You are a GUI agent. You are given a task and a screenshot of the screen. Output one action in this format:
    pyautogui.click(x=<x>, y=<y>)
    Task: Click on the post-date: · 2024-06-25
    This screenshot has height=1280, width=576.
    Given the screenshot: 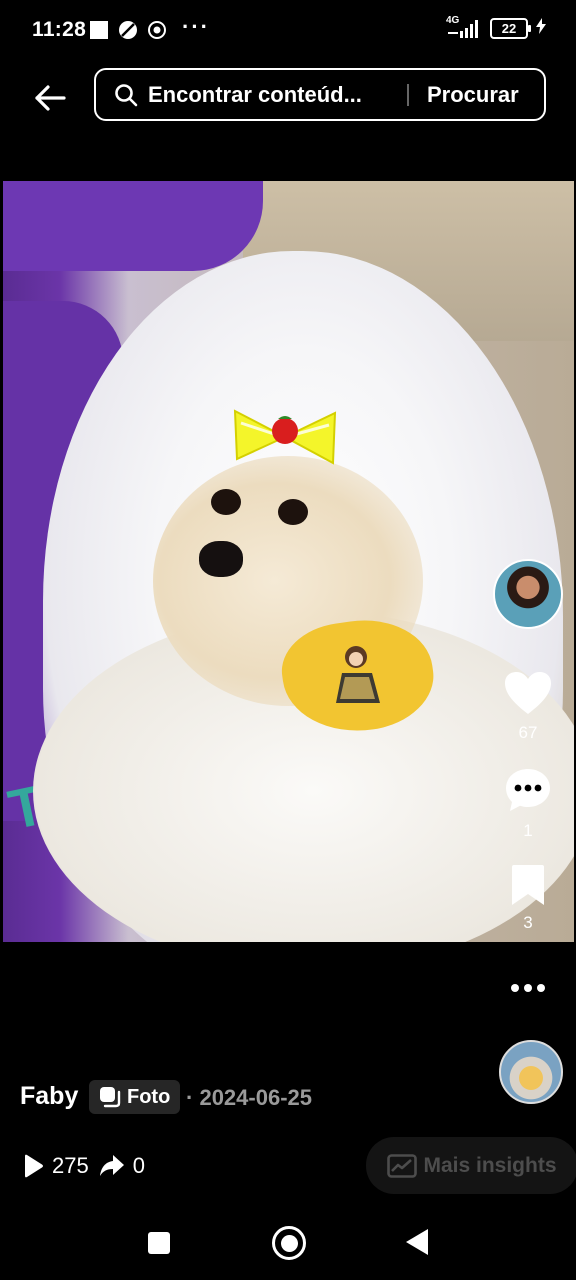 What is the action you would take?
    pyautogui.click(x=249, y=1098)
    